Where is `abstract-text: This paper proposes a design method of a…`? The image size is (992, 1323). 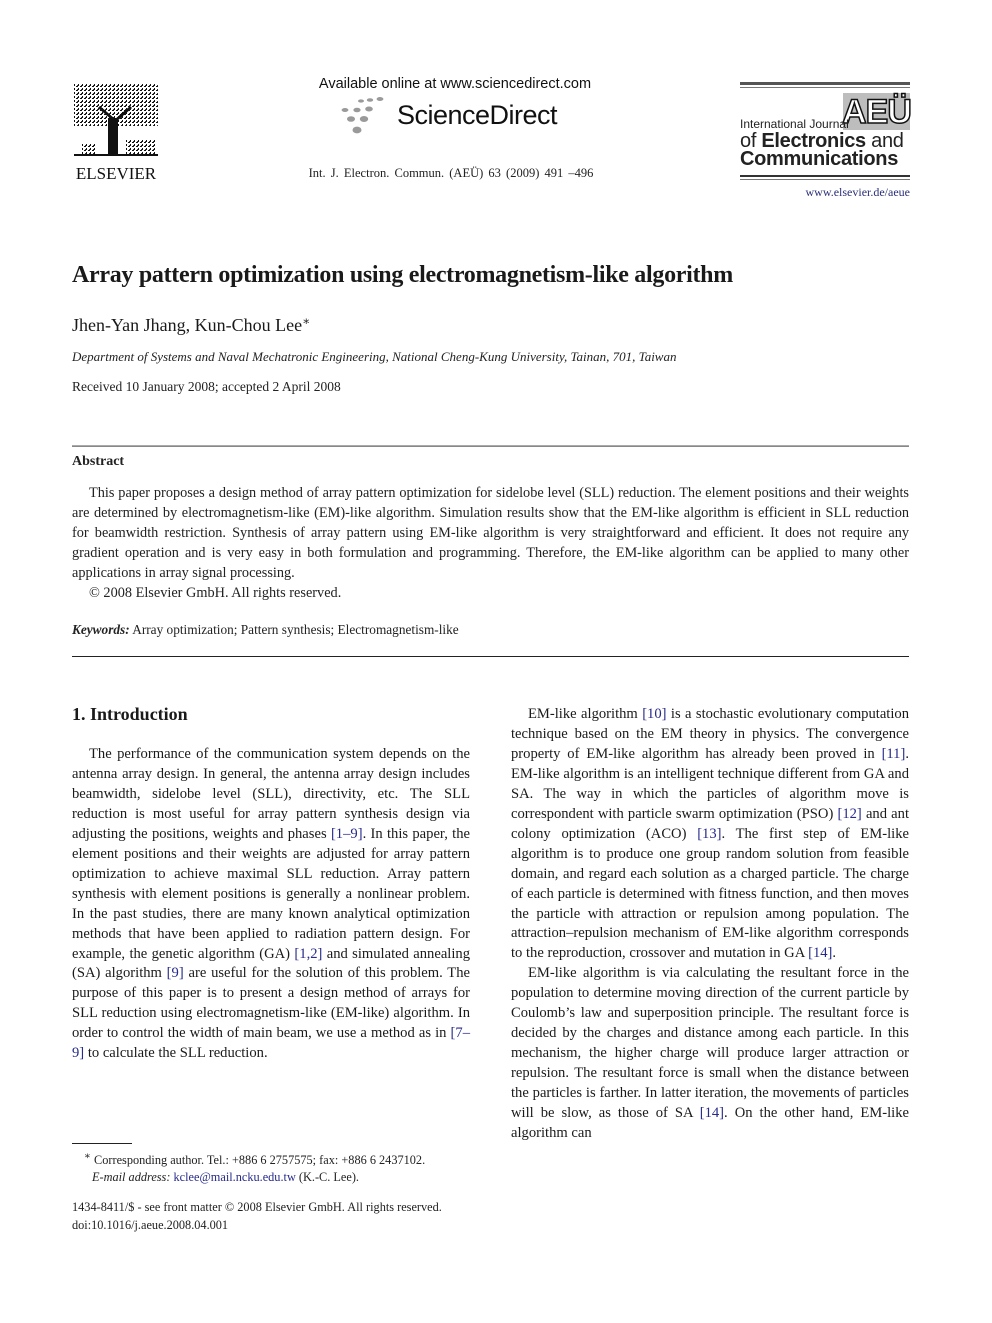 abstract-text: This paper proposes a design method of a… is located at coordinates (490, 533).